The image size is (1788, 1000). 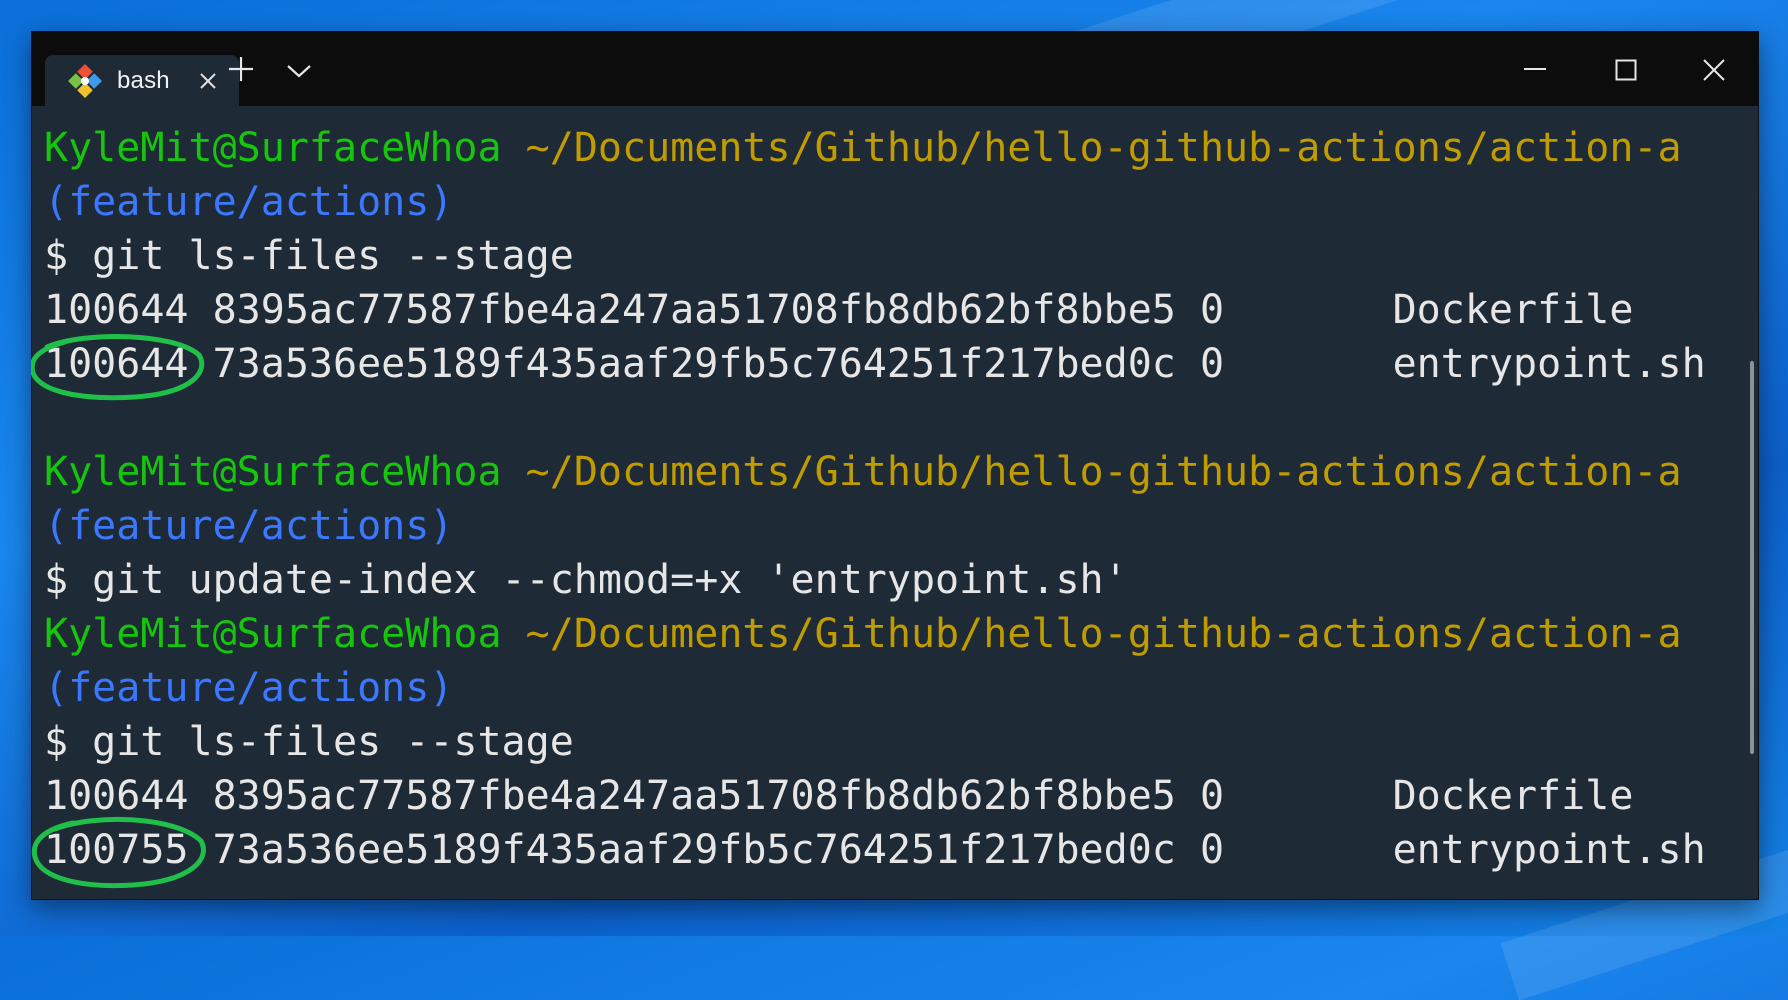 What do you see at coordinates (241, 69) in the screenshot?
I see `plus-icon` at bounding box center [241, 69].